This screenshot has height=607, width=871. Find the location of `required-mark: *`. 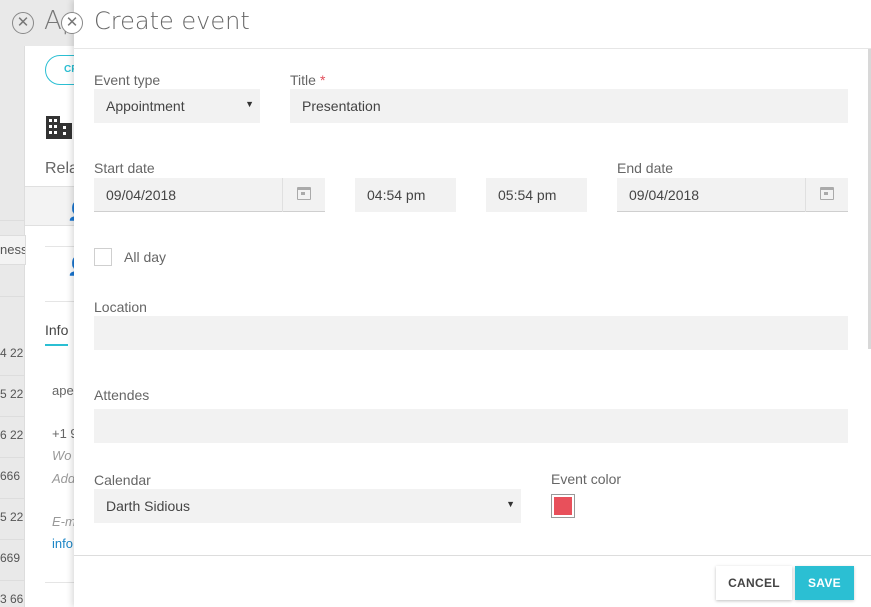

required-mark: * is located at coordinates (322, 80).